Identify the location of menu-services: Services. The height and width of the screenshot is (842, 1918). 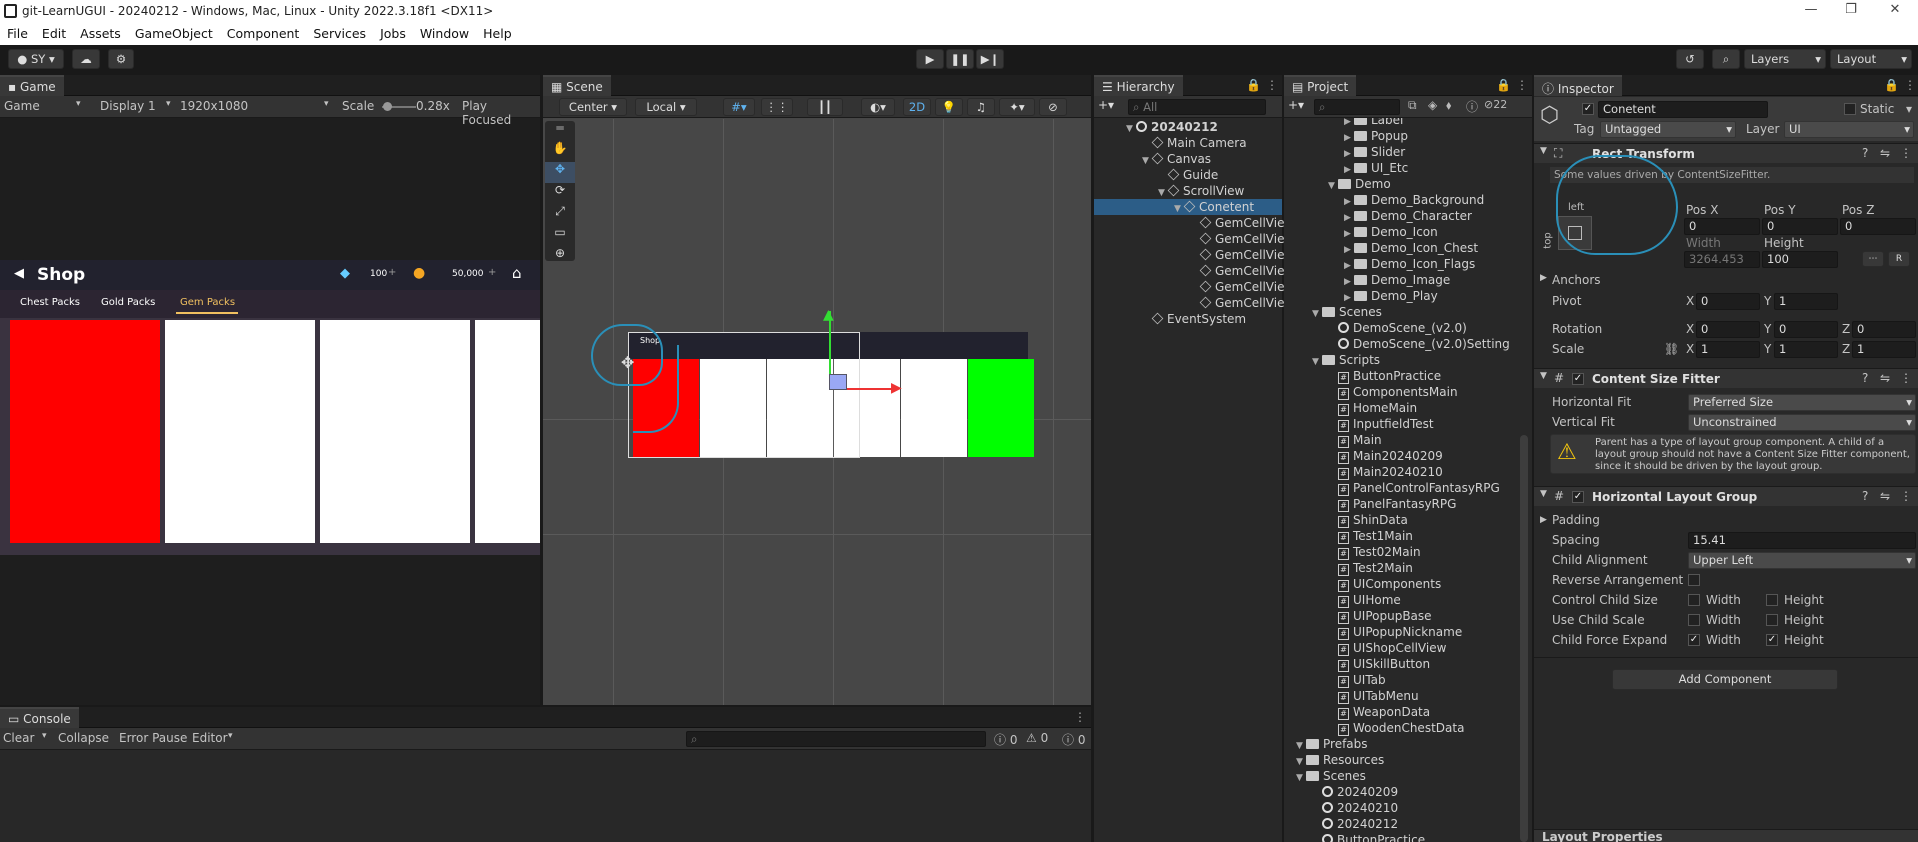
(339, 32).